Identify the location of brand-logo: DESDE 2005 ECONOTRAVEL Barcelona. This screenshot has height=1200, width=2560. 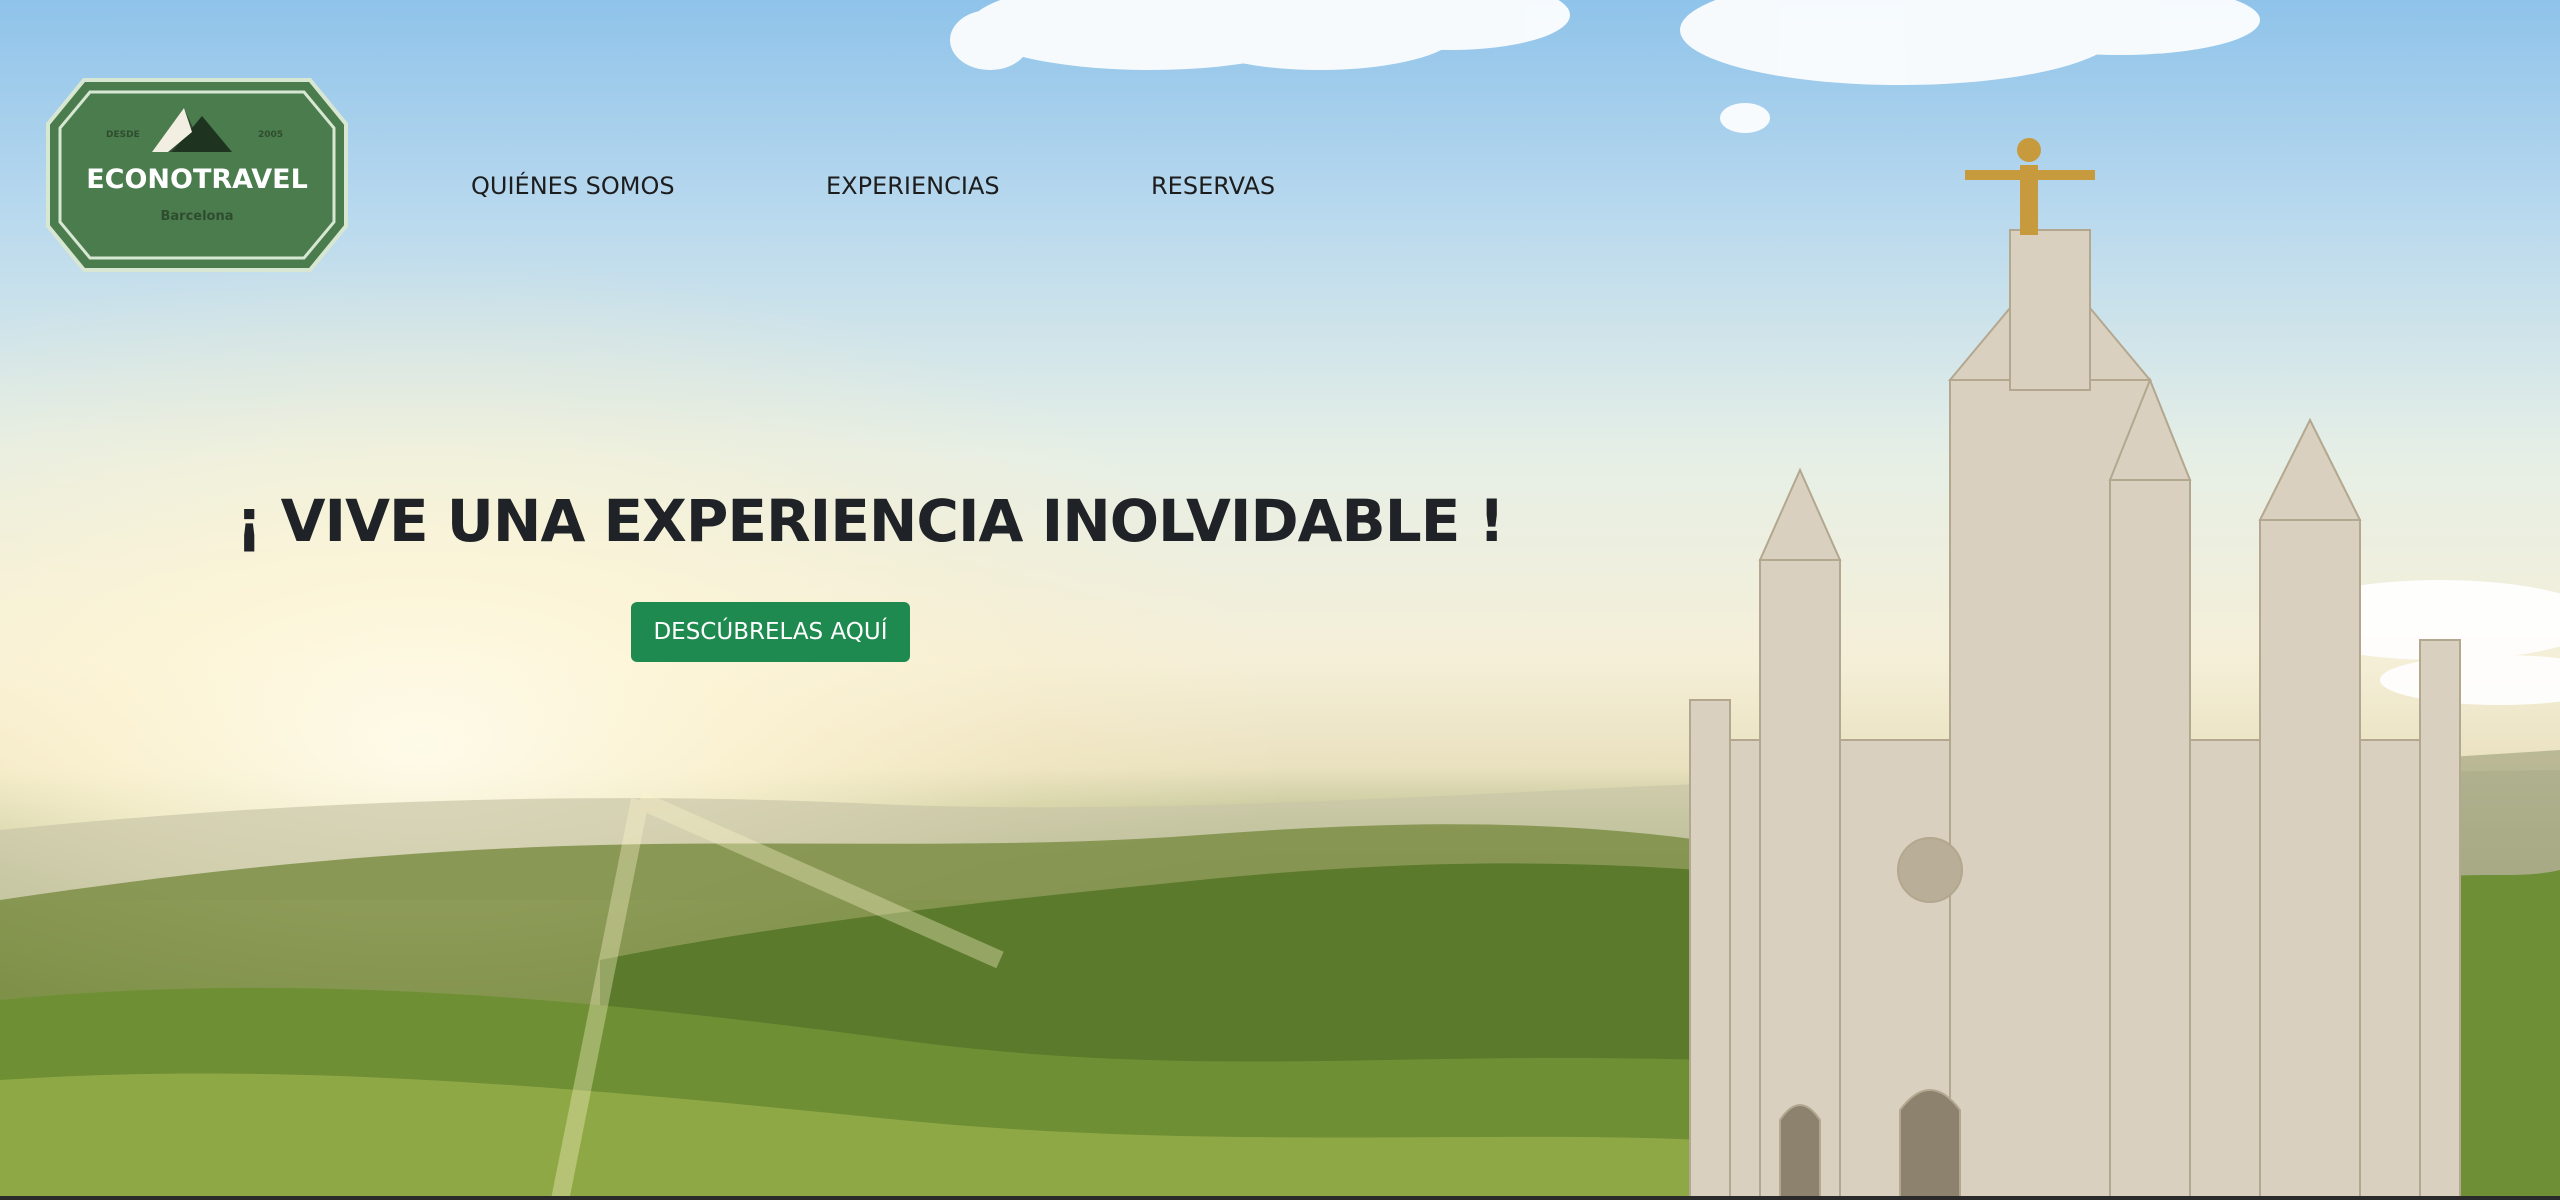
(197, 175).